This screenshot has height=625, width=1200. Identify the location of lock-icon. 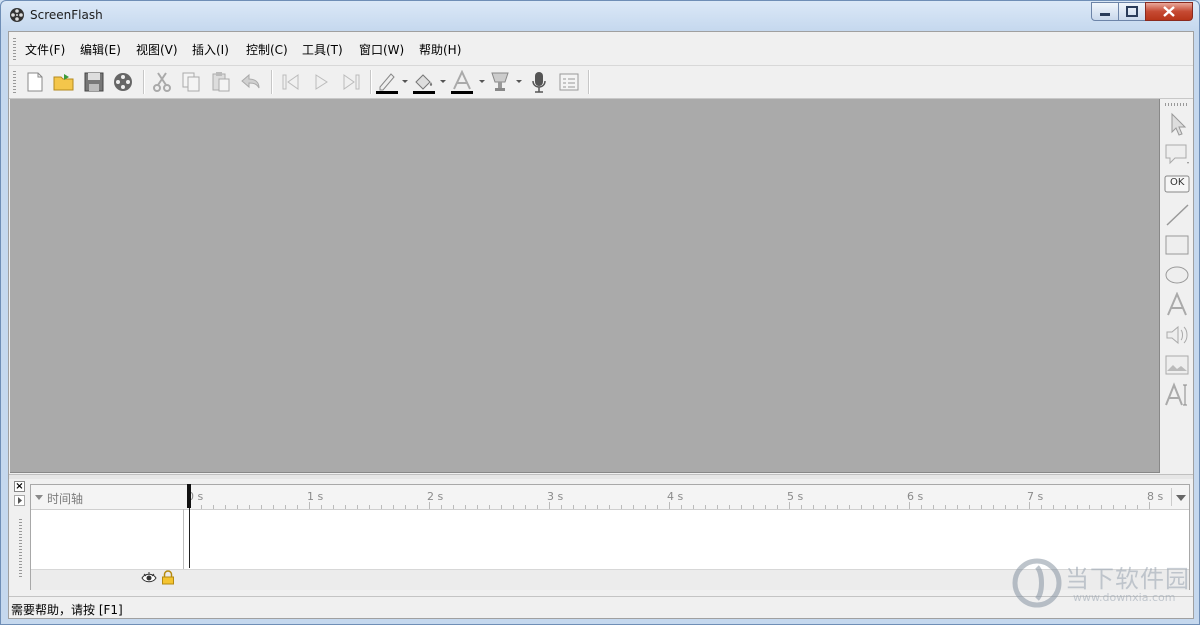
(168, 577).